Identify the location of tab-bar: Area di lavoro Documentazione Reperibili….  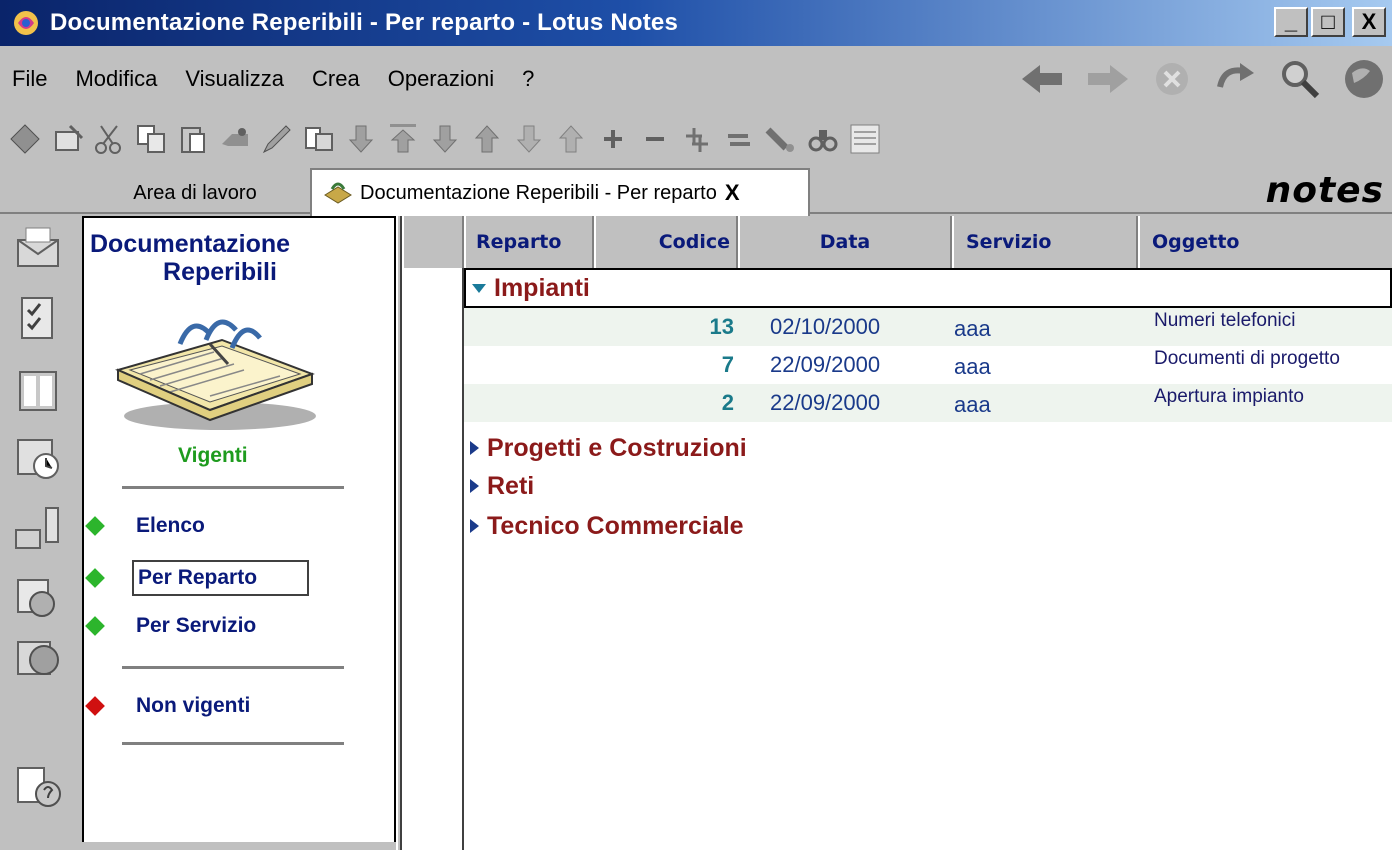
(696, 191).